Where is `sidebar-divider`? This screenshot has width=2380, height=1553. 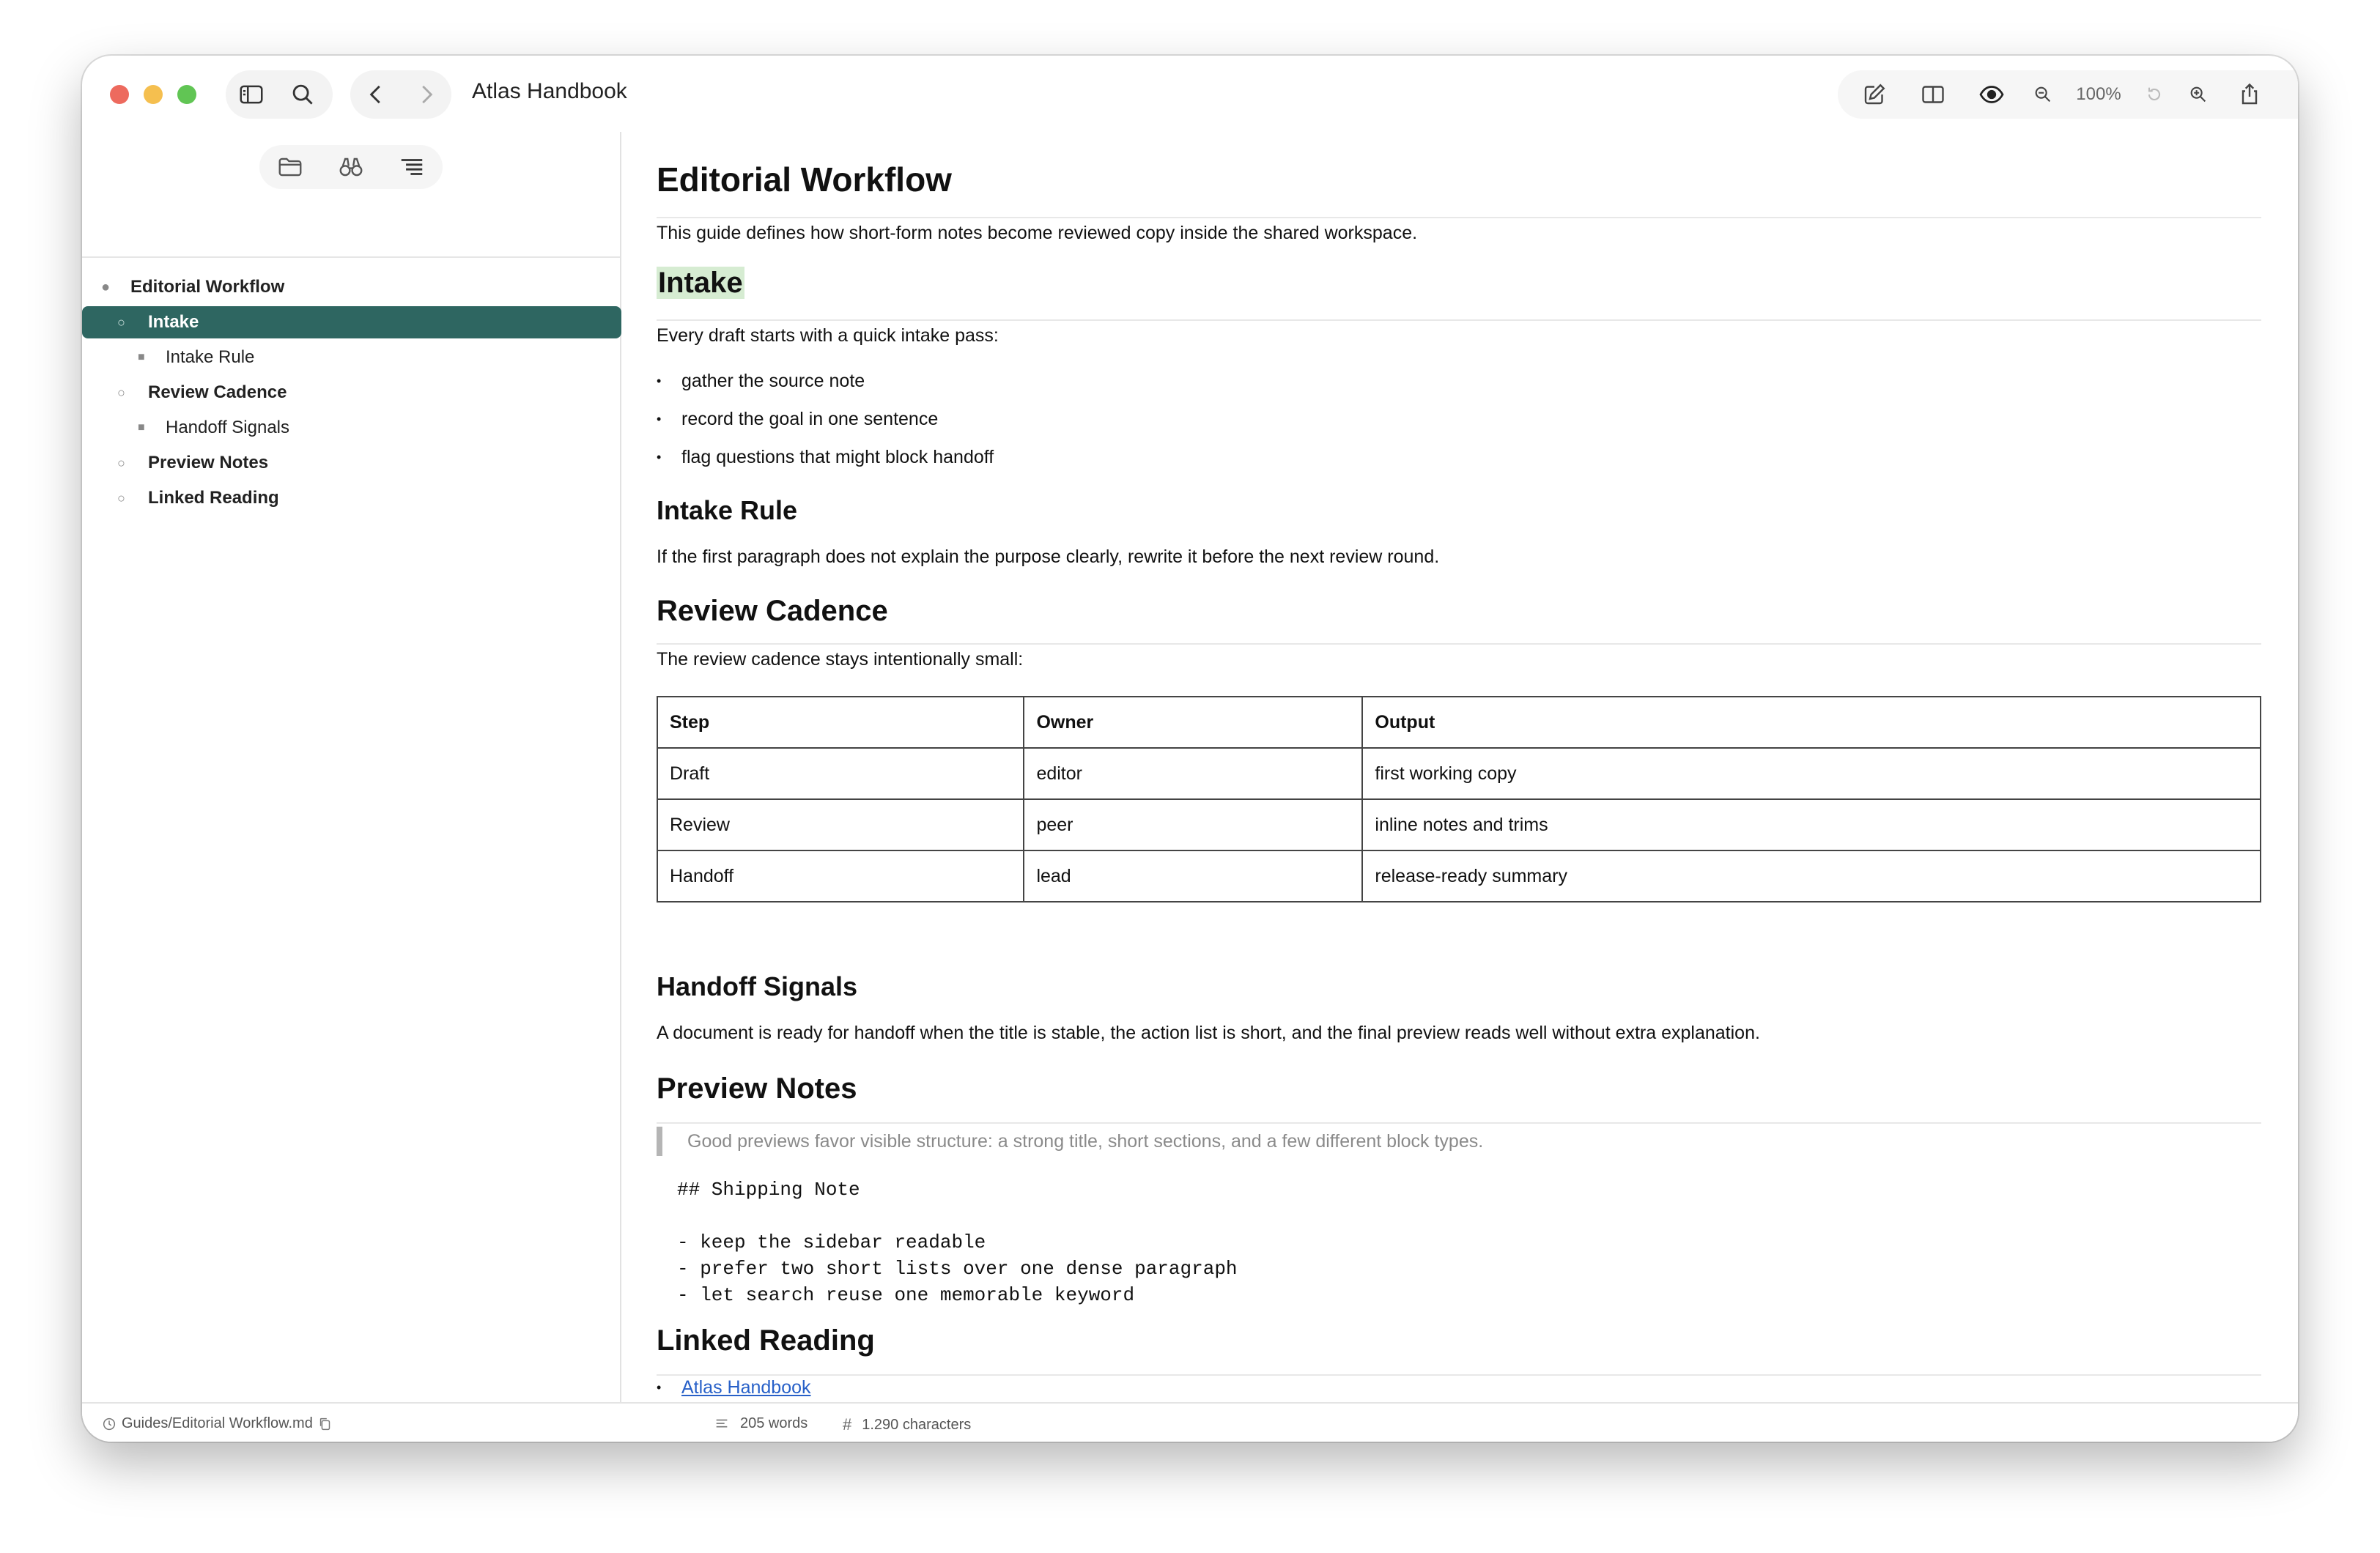
sidebar-divider is located at coordinates (351, 257).